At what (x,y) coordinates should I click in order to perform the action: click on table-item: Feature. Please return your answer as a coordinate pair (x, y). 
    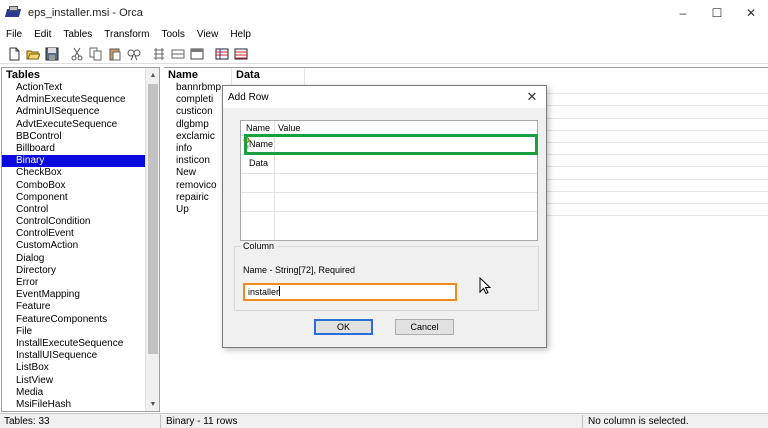
    Looking at the image, I should click on (74, 307).